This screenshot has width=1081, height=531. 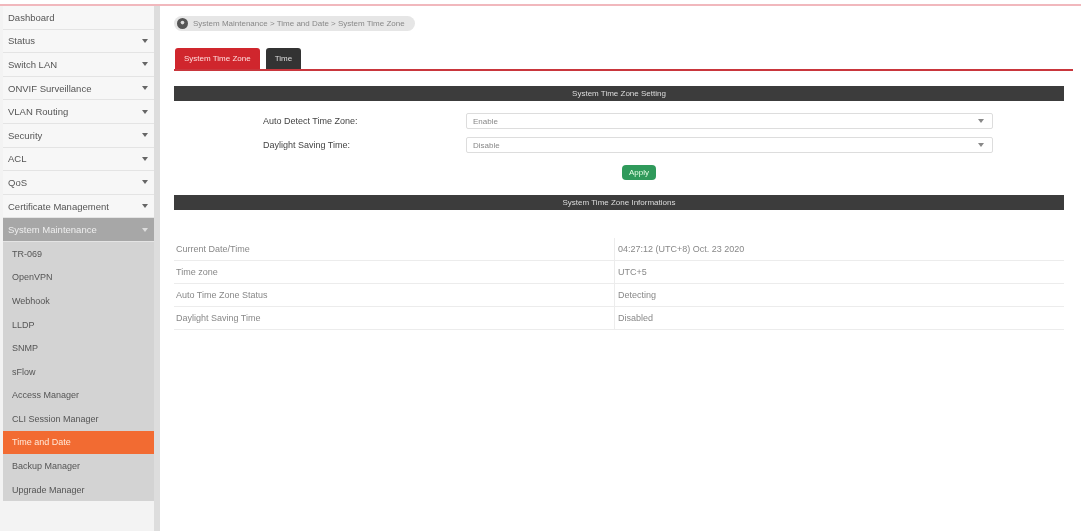 What do you see at coordinates (310, 121) in the screenshot?
I see `field-label: Auto Detect Time Zone:` at bounding box center [310, 121].